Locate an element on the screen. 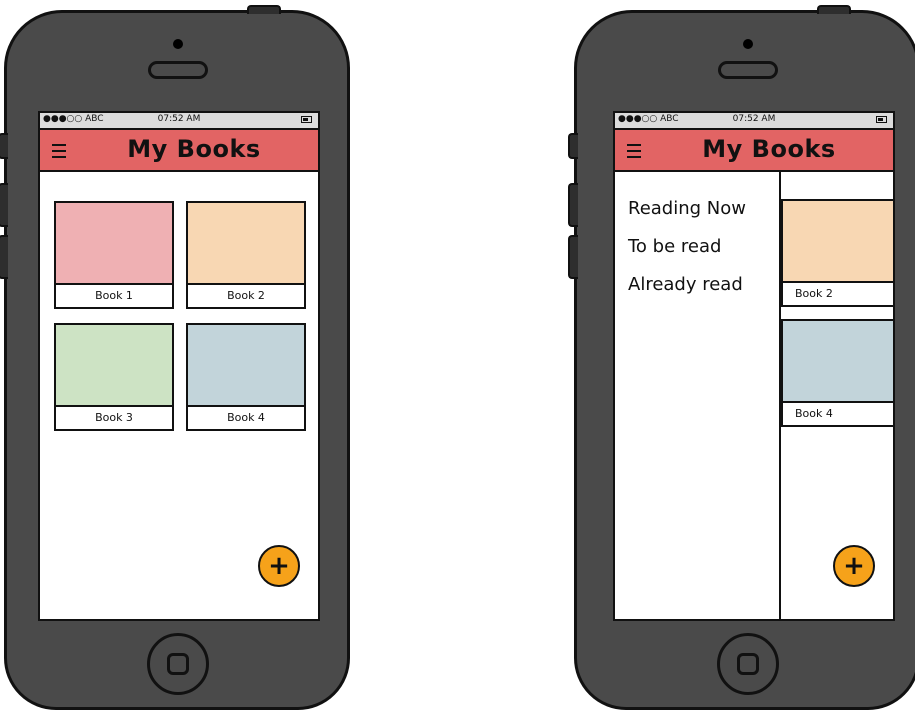 This screenshot has height=713, width=915. book-card-3: Book 3 is located at coordinates (114, 380).